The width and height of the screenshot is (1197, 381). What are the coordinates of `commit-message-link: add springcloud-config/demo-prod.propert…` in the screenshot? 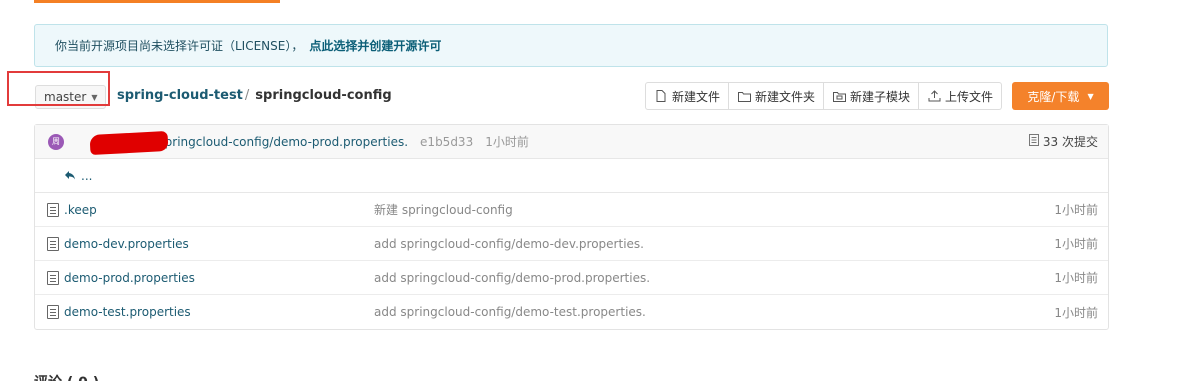 It's located at (270, 142).